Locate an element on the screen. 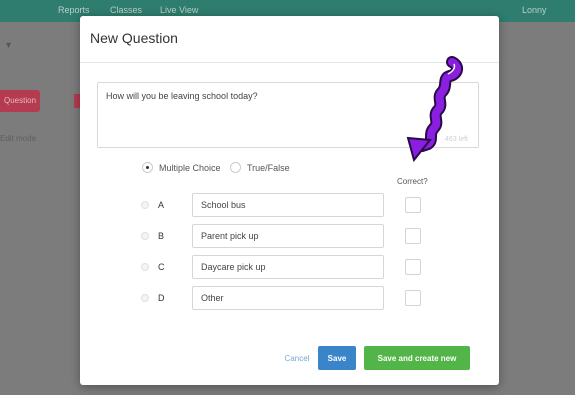 The height and width of the screenshot is (395, 575). background-side-text: Edit mode is located at coordinates (18, 138).